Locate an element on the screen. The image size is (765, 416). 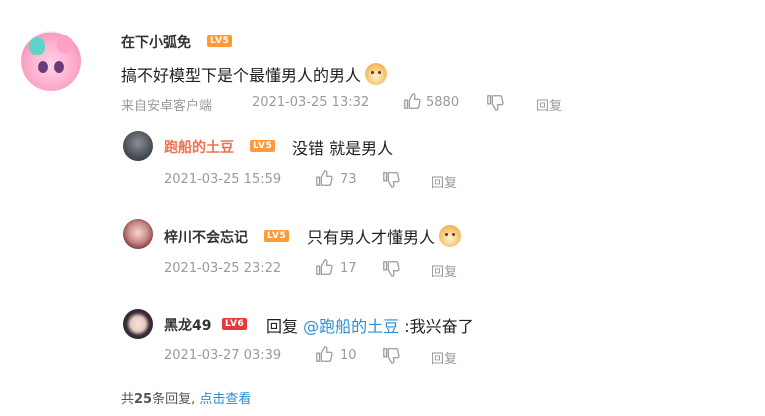
reply-text: :我兴奋了 is located at coordinates (439, 326).